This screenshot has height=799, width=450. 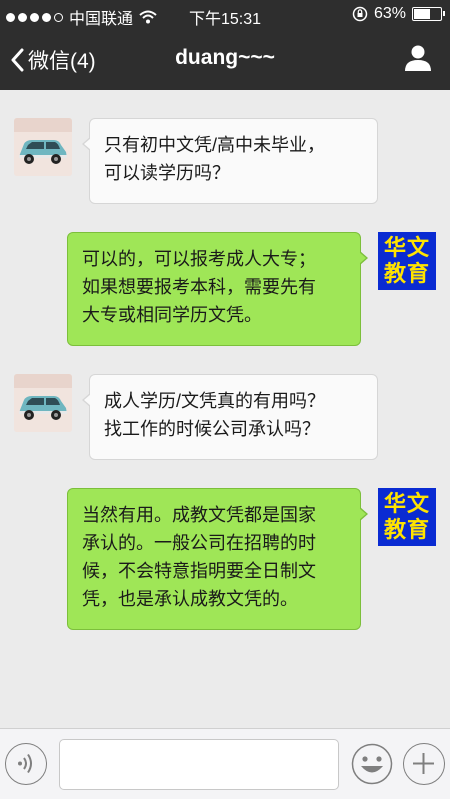 I want to click on battery-fill, so click(x=422, y=14).